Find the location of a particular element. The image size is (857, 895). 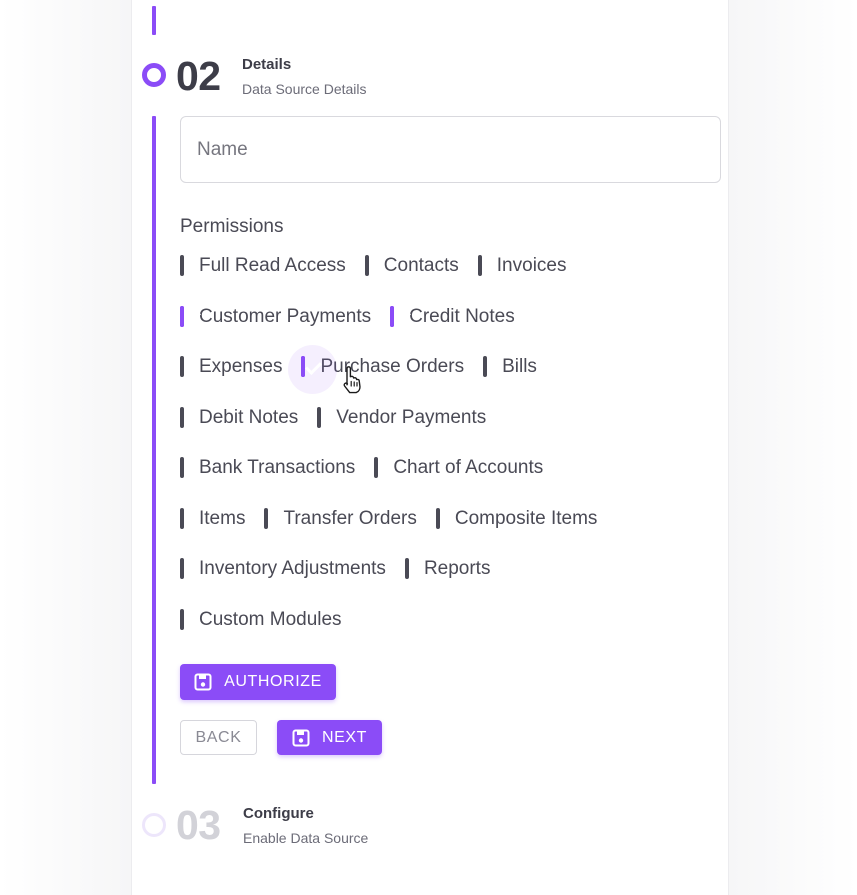

permission-credit-notes: Credit Notes is located at coordinates (452, 317).